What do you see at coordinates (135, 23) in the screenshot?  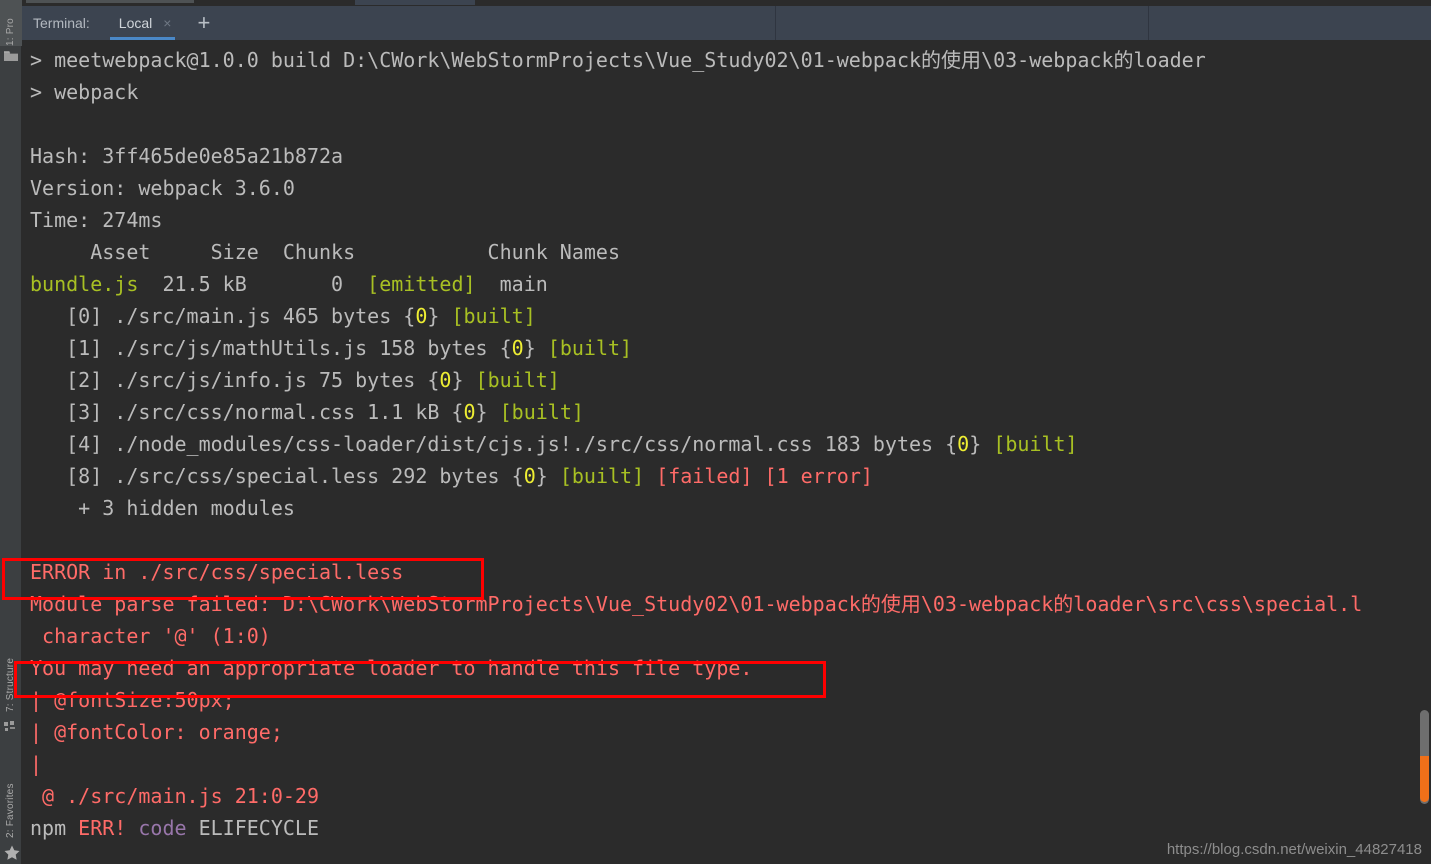 I see `tab-local-label: Local` at bounding box center [135, 23].